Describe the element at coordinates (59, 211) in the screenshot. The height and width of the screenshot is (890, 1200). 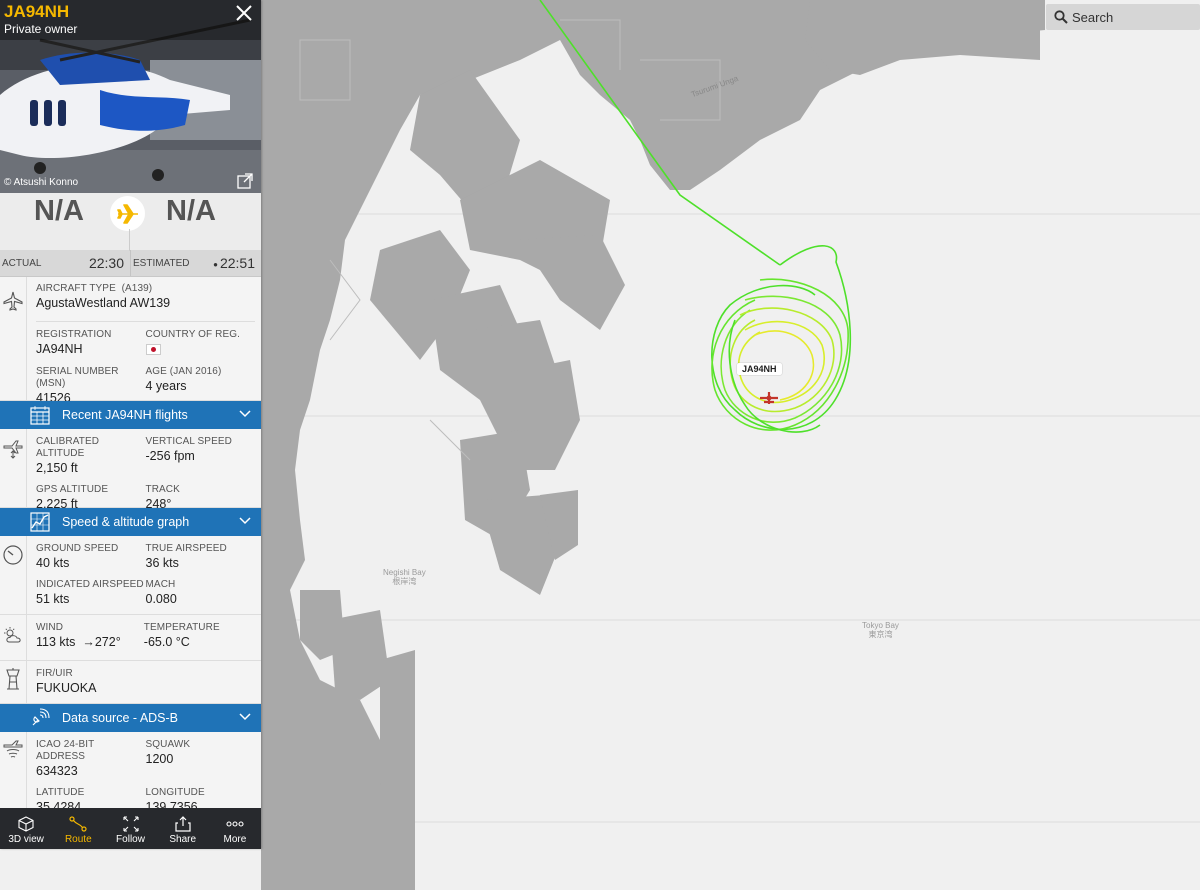
I see `origin-code: N/A` at that location.